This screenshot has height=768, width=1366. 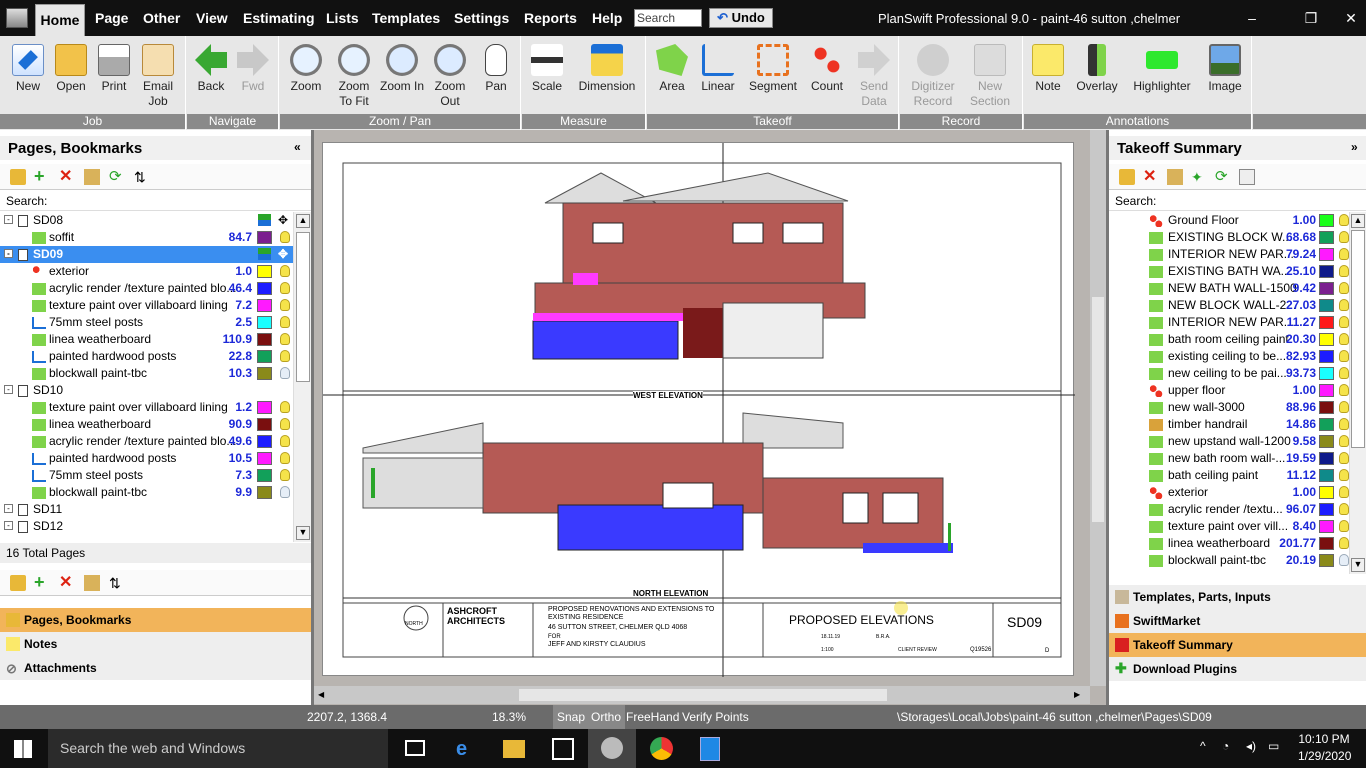 I want to click on store-icon, so click(x=563, y=749).